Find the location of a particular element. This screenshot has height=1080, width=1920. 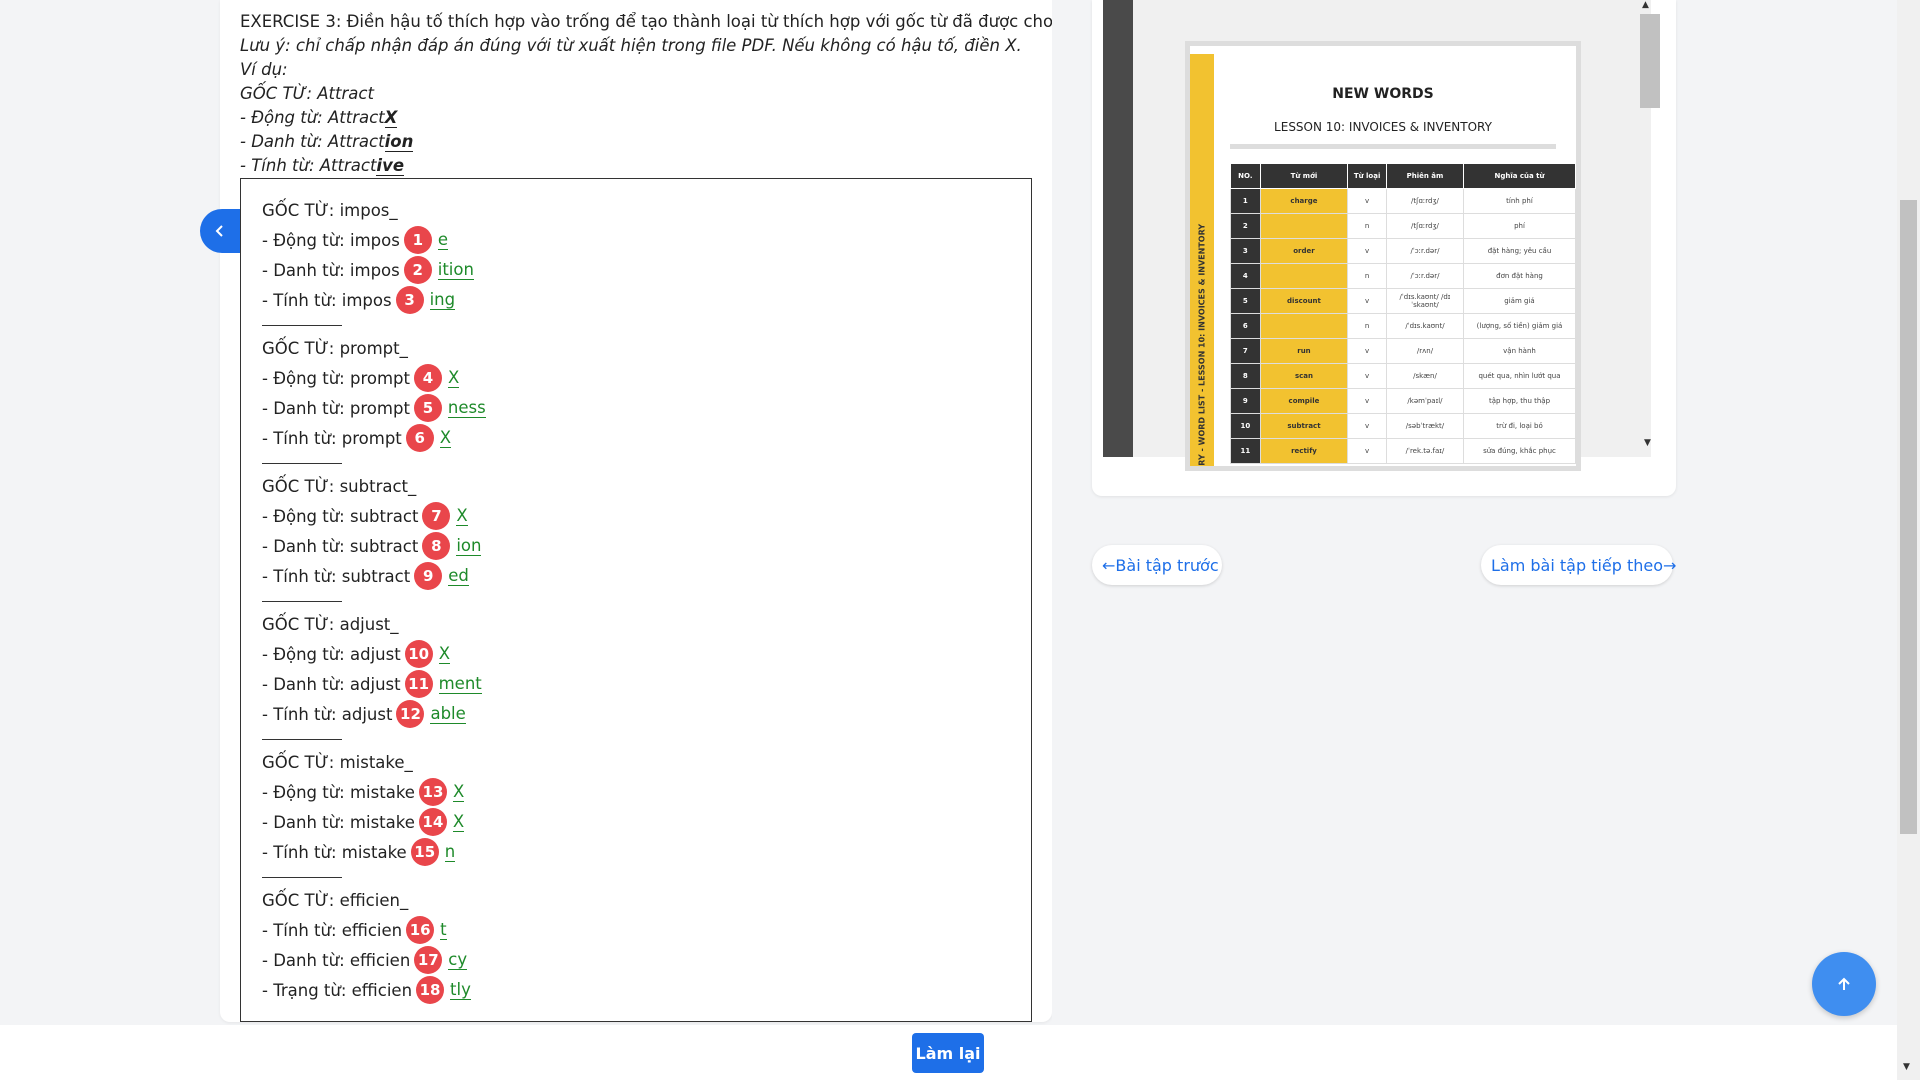

prev-exercise-button: ←Bài tập trước is located at coordinates (1157, 565).